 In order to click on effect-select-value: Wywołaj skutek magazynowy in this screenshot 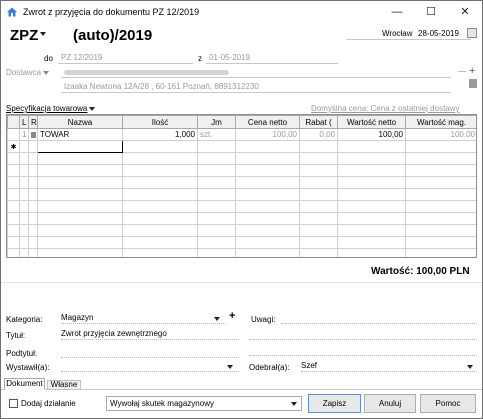, I will do `click(162, 403)`.